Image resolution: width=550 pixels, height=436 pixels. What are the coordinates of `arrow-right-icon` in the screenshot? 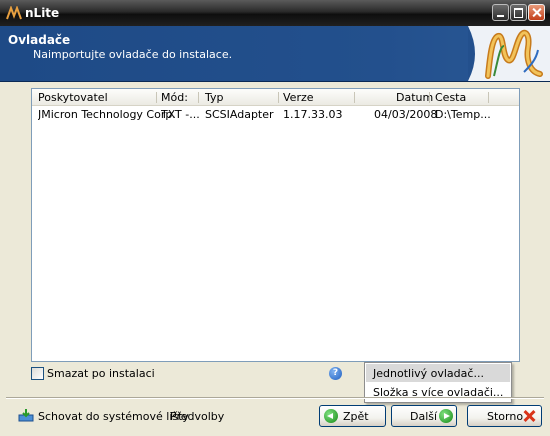 It's located at (446, 416).